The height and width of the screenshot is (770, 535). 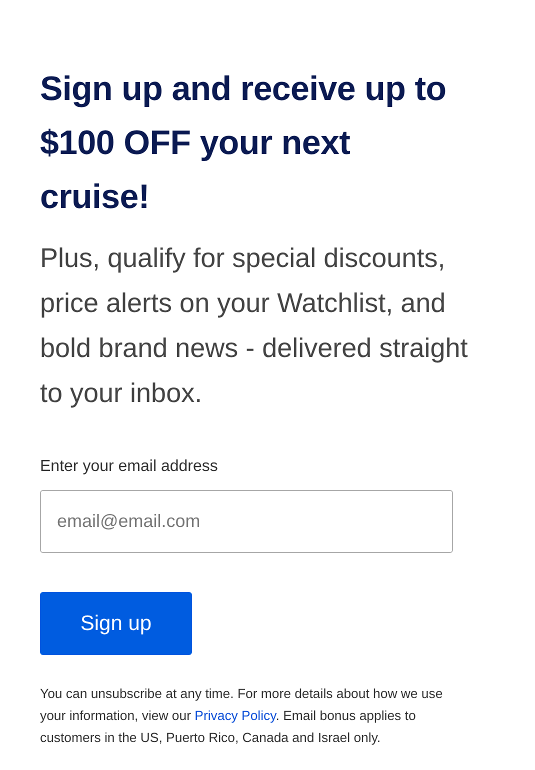 I want to click on disclaimer-text: You can unsubscribe at any time. For more details about how we use your information, view our Privacy Policy. Email bonus applies to customers in the US, Puerto Rico, Canada and Israel only., so click(x=242, y=716).